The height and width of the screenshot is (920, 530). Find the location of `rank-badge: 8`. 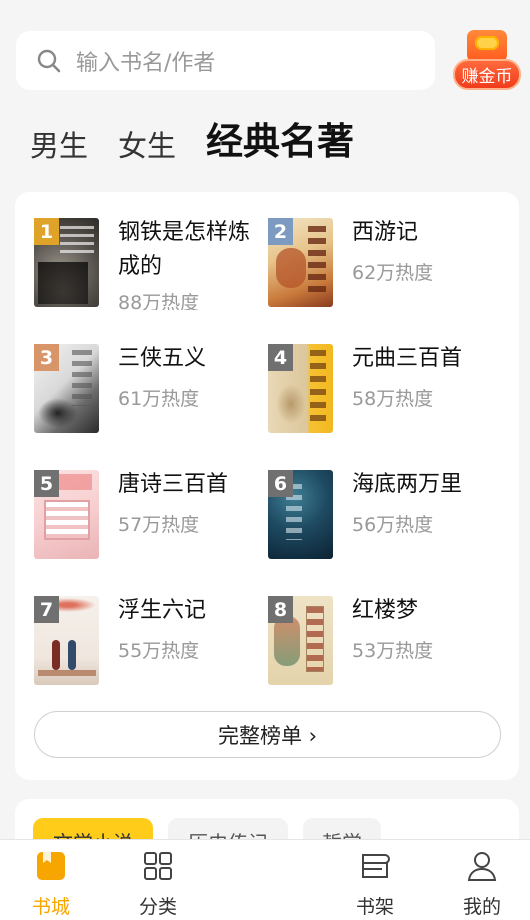

rank-badge: 8 is located at coordinates (280, 609).